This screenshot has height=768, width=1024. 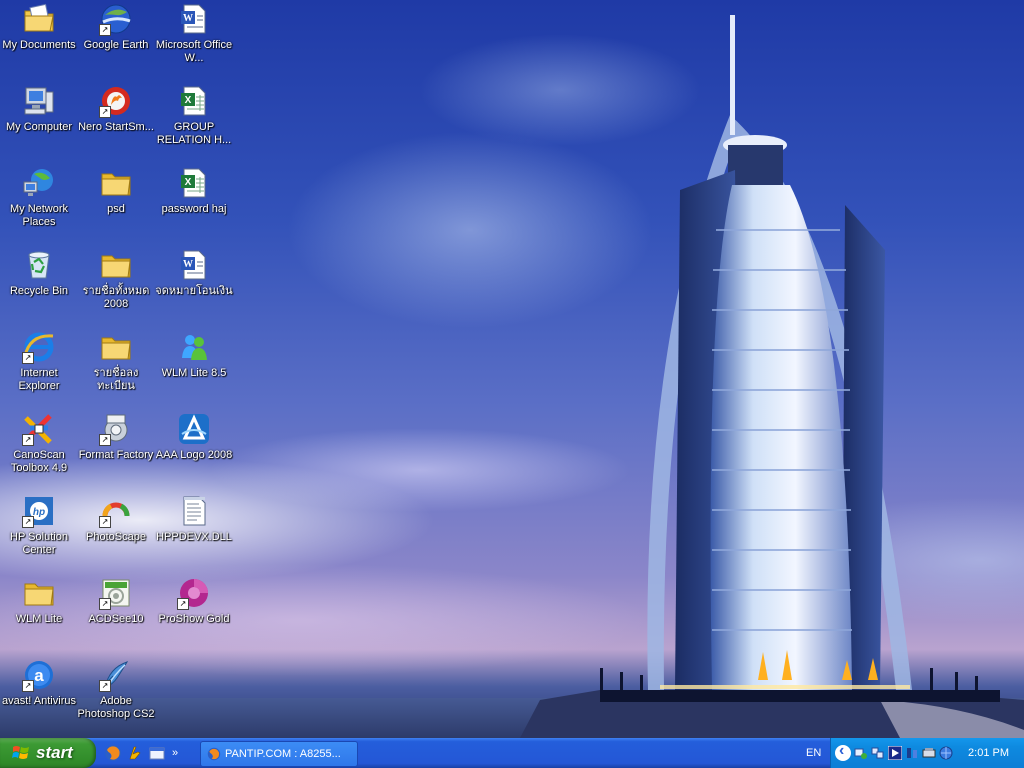 I want to click on desktop-icon: ↗ Format Factory, so click(x=116, y=437).